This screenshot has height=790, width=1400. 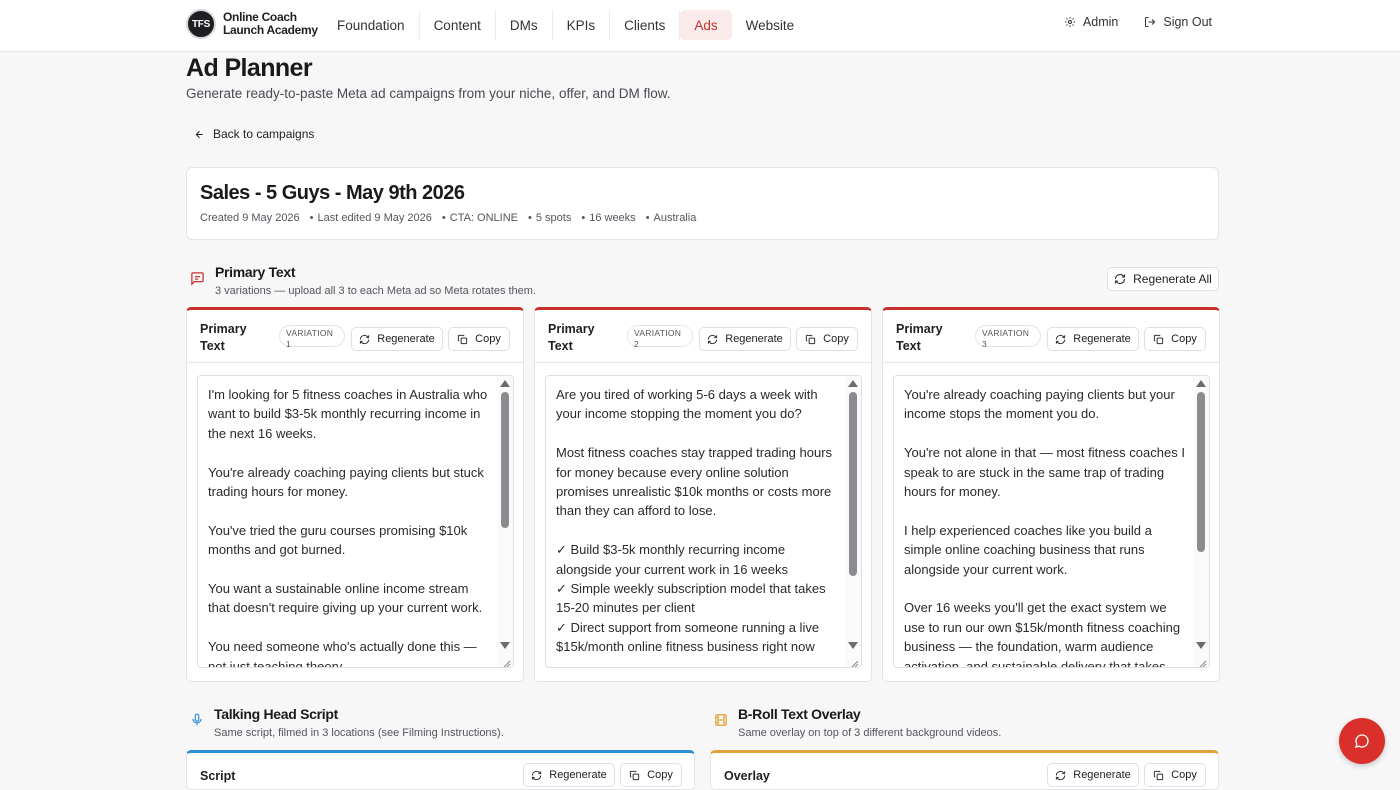 I want to click on header-actions: Admin Sign Out, so click(x=1138, y=22).